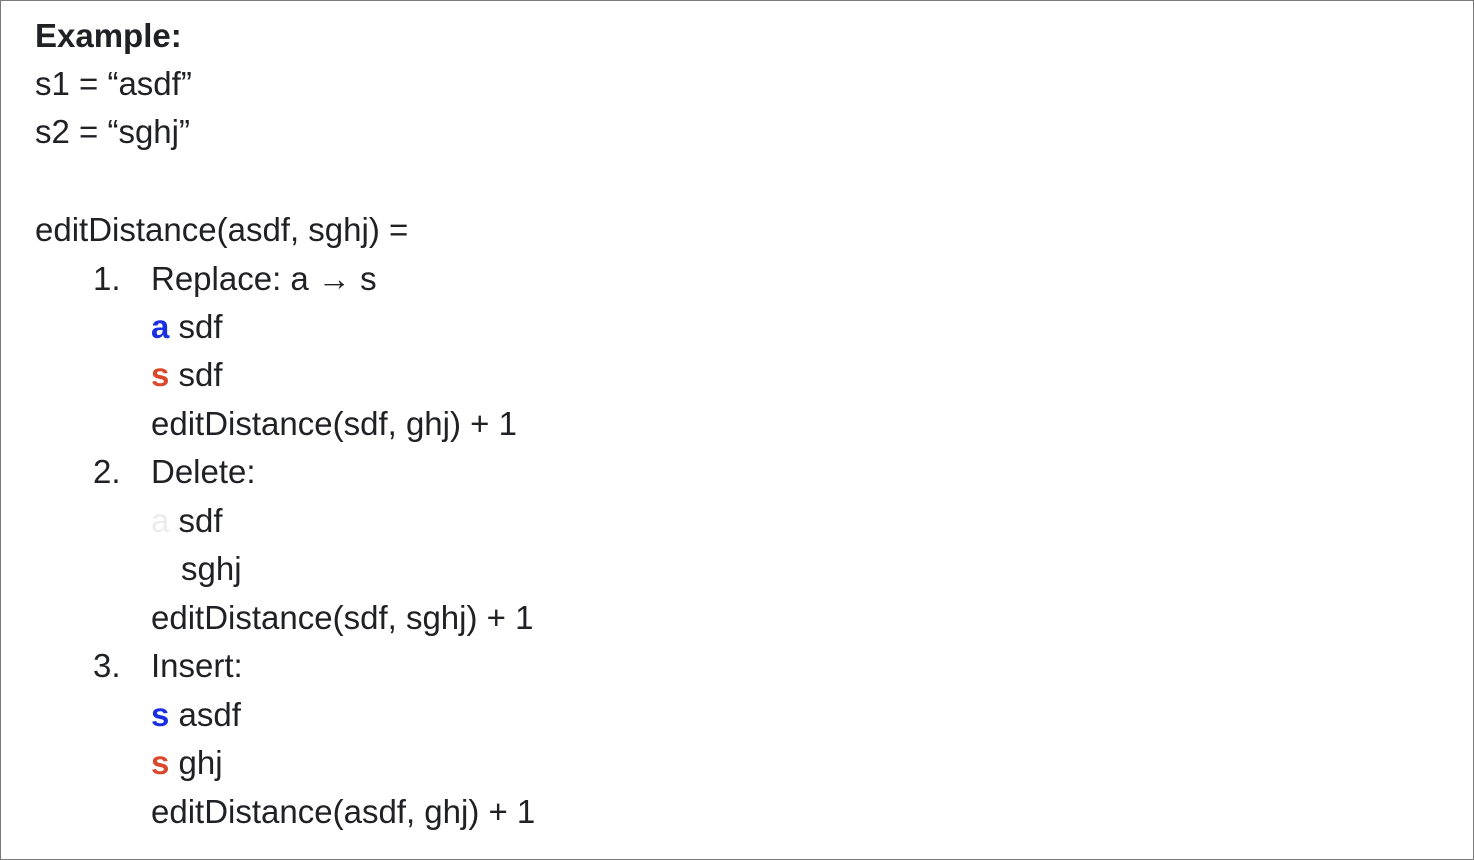  I want to click on step-3-result: editDistance(asdf, ghj) + 1, so click(343, 811).